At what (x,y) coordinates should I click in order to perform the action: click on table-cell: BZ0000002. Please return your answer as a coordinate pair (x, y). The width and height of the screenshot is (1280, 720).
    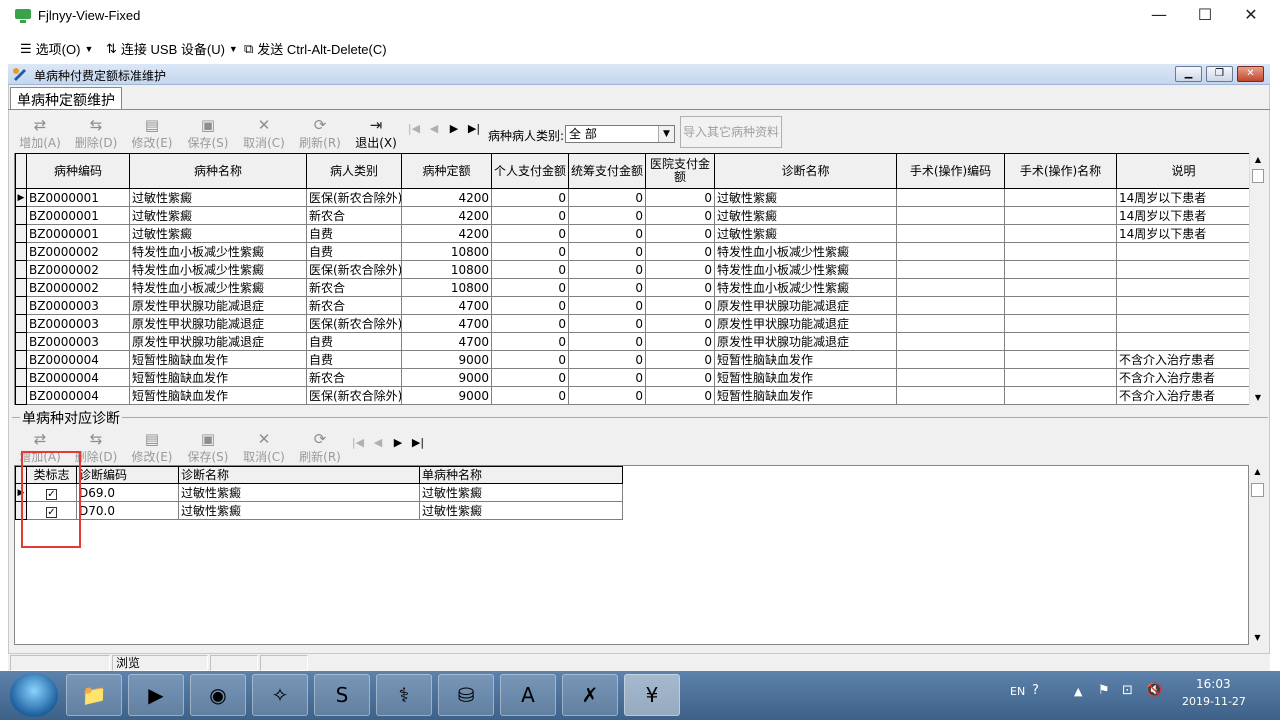
    Looking at the image, I should click on (78, 287).